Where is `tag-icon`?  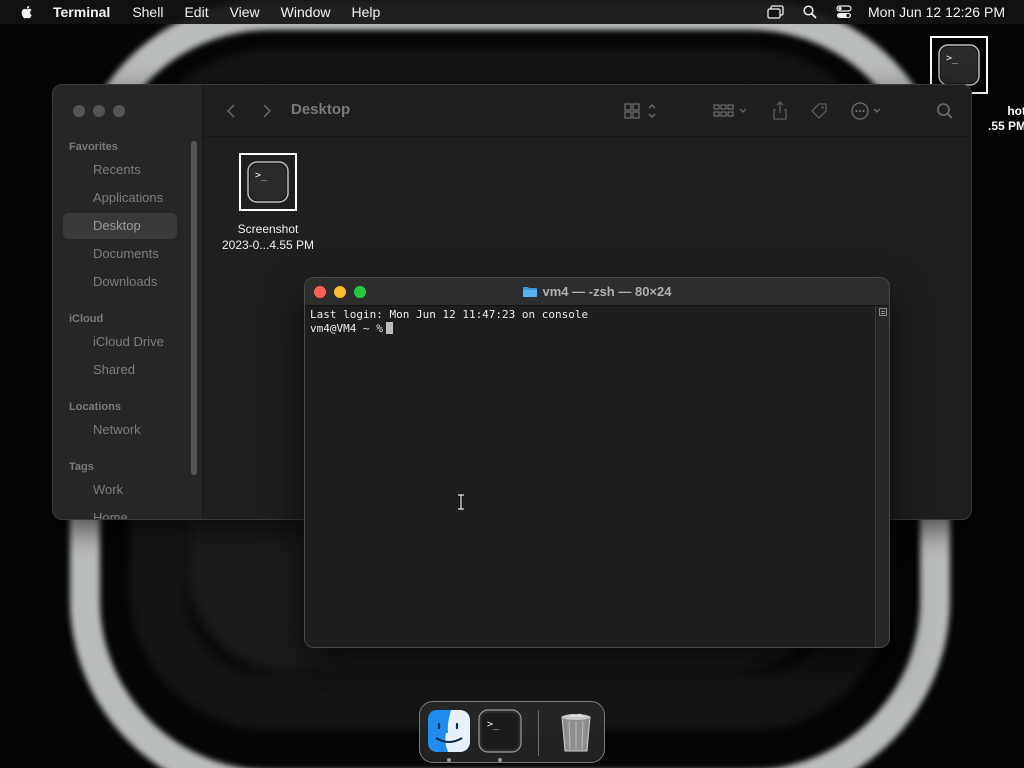 tag-icon is located at coordinates (819, 111).